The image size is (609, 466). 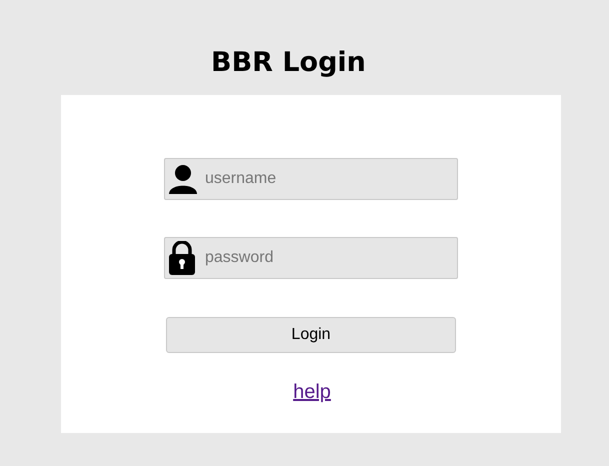 I want to click on page-title: BBR Login, so click(x=288, y=63).